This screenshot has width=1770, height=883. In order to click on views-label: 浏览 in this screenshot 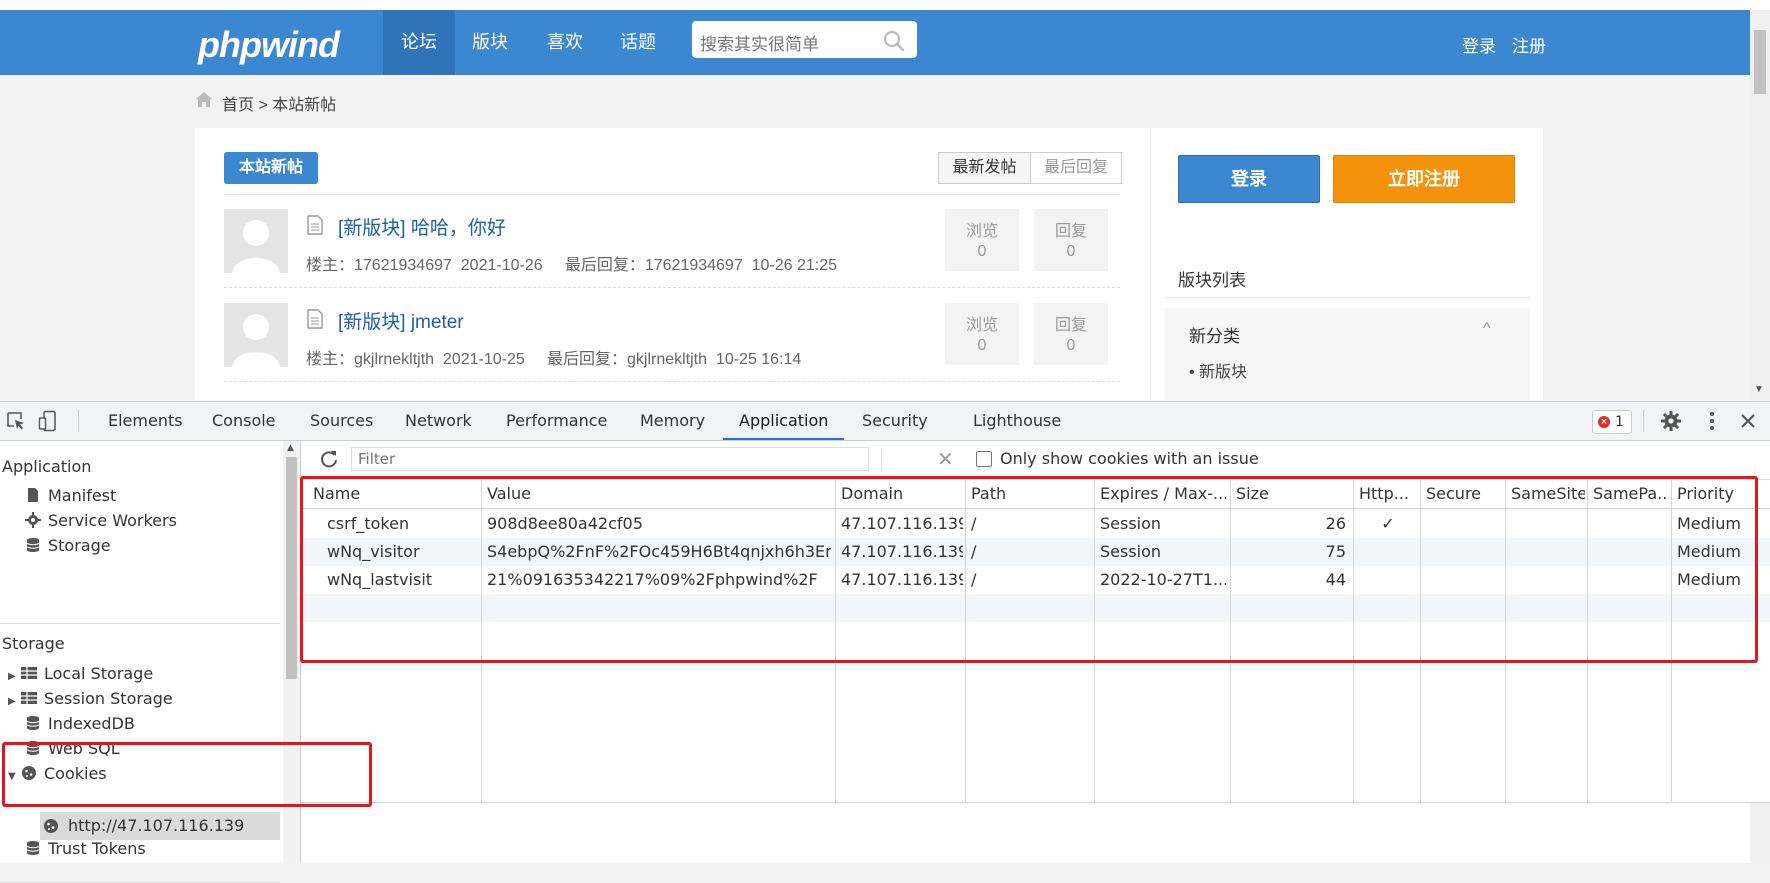, I will do `click(981, 231)`.